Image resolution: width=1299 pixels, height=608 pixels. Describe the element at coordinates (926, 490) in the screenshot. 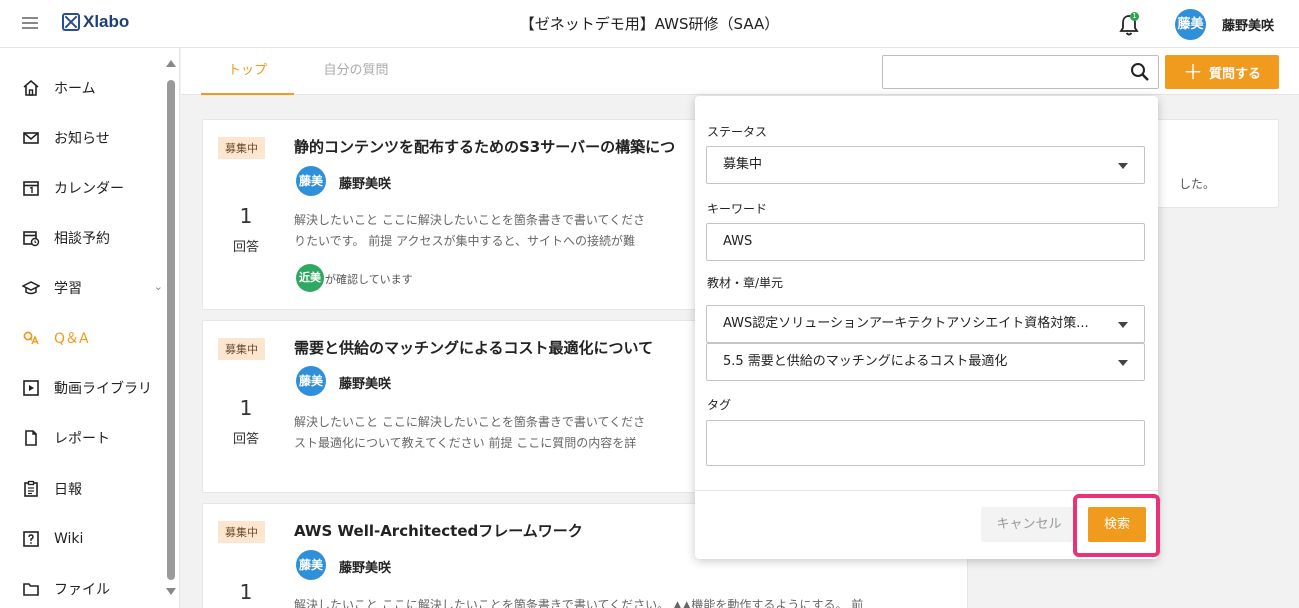

I see `panel-divider` at that location.